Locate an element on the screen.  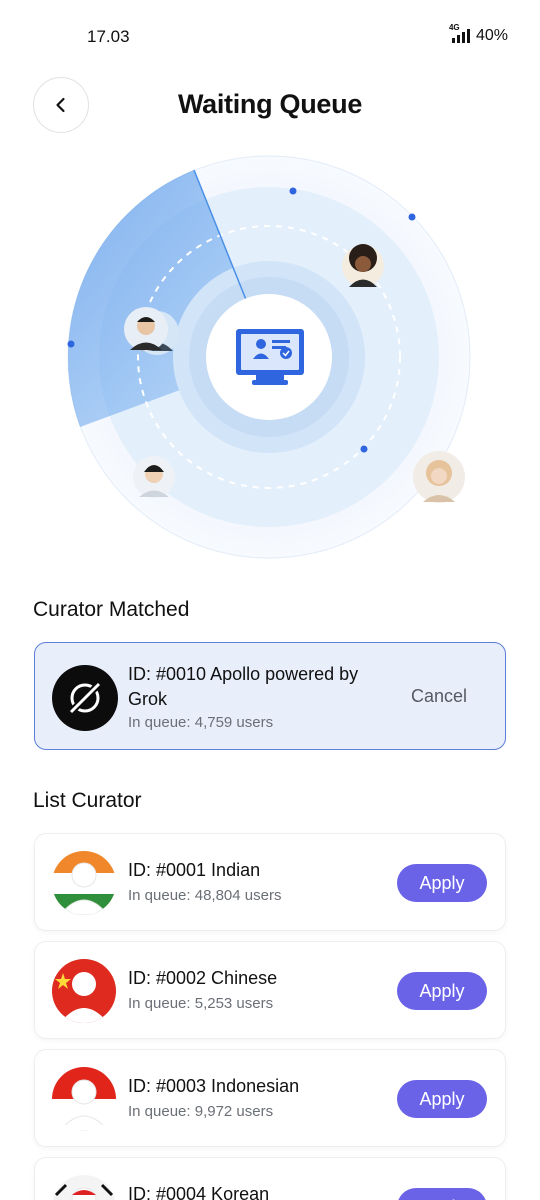
matched-section-title: Curator Matched is located at coordinates (111, 609).